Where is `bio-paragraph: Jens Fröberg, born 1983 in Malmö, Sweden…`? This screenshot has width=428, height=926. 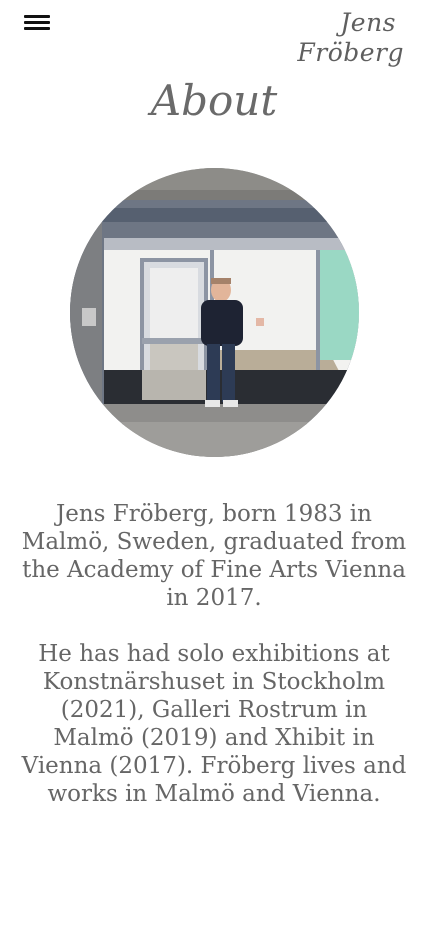
bio-paragraph: Jens Fröberg, born 1983 in Malmö, Sweden… is located at coordinates (214, 556).